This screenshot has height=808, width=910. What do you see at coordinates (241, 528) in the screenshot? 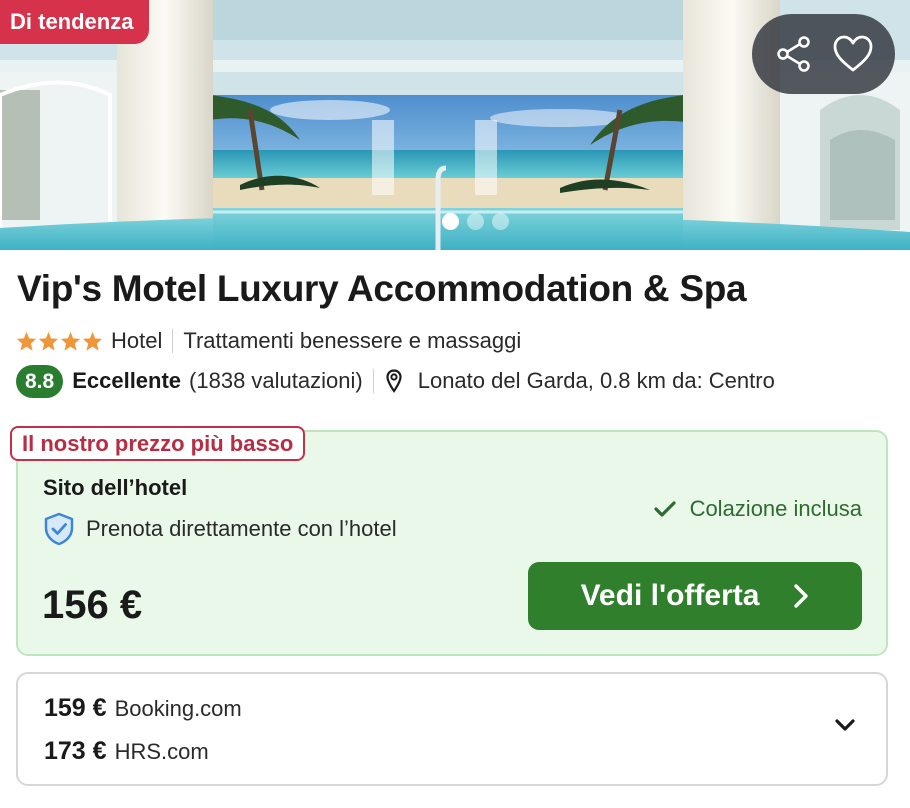
I see `direct-booking-label: Prenota direttamente con l’hotel` at bounding box center [241, 528].